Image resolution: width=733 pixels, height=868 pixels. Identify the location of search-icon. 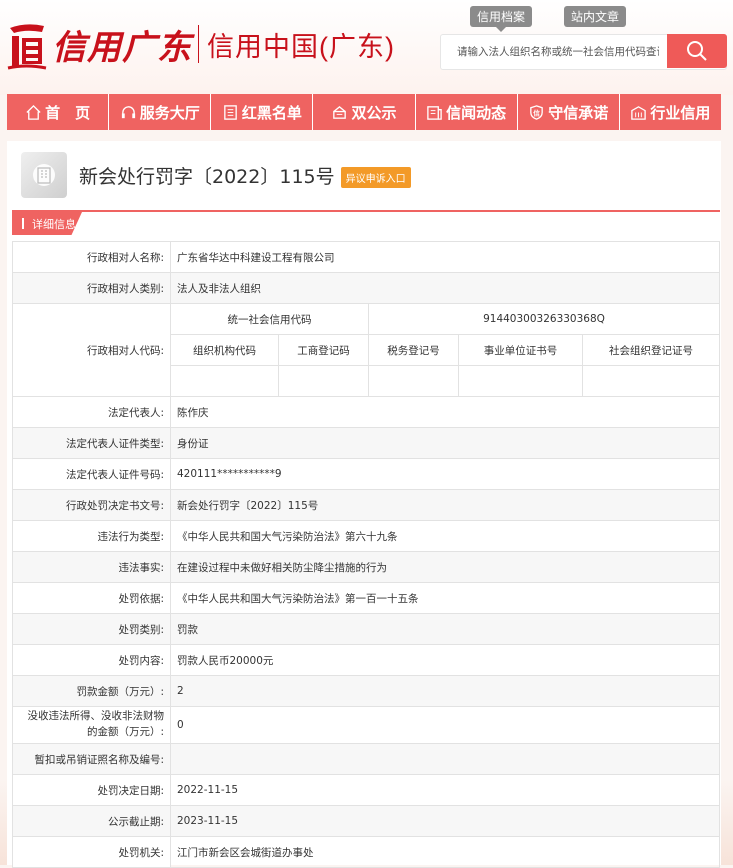
(697, 51).